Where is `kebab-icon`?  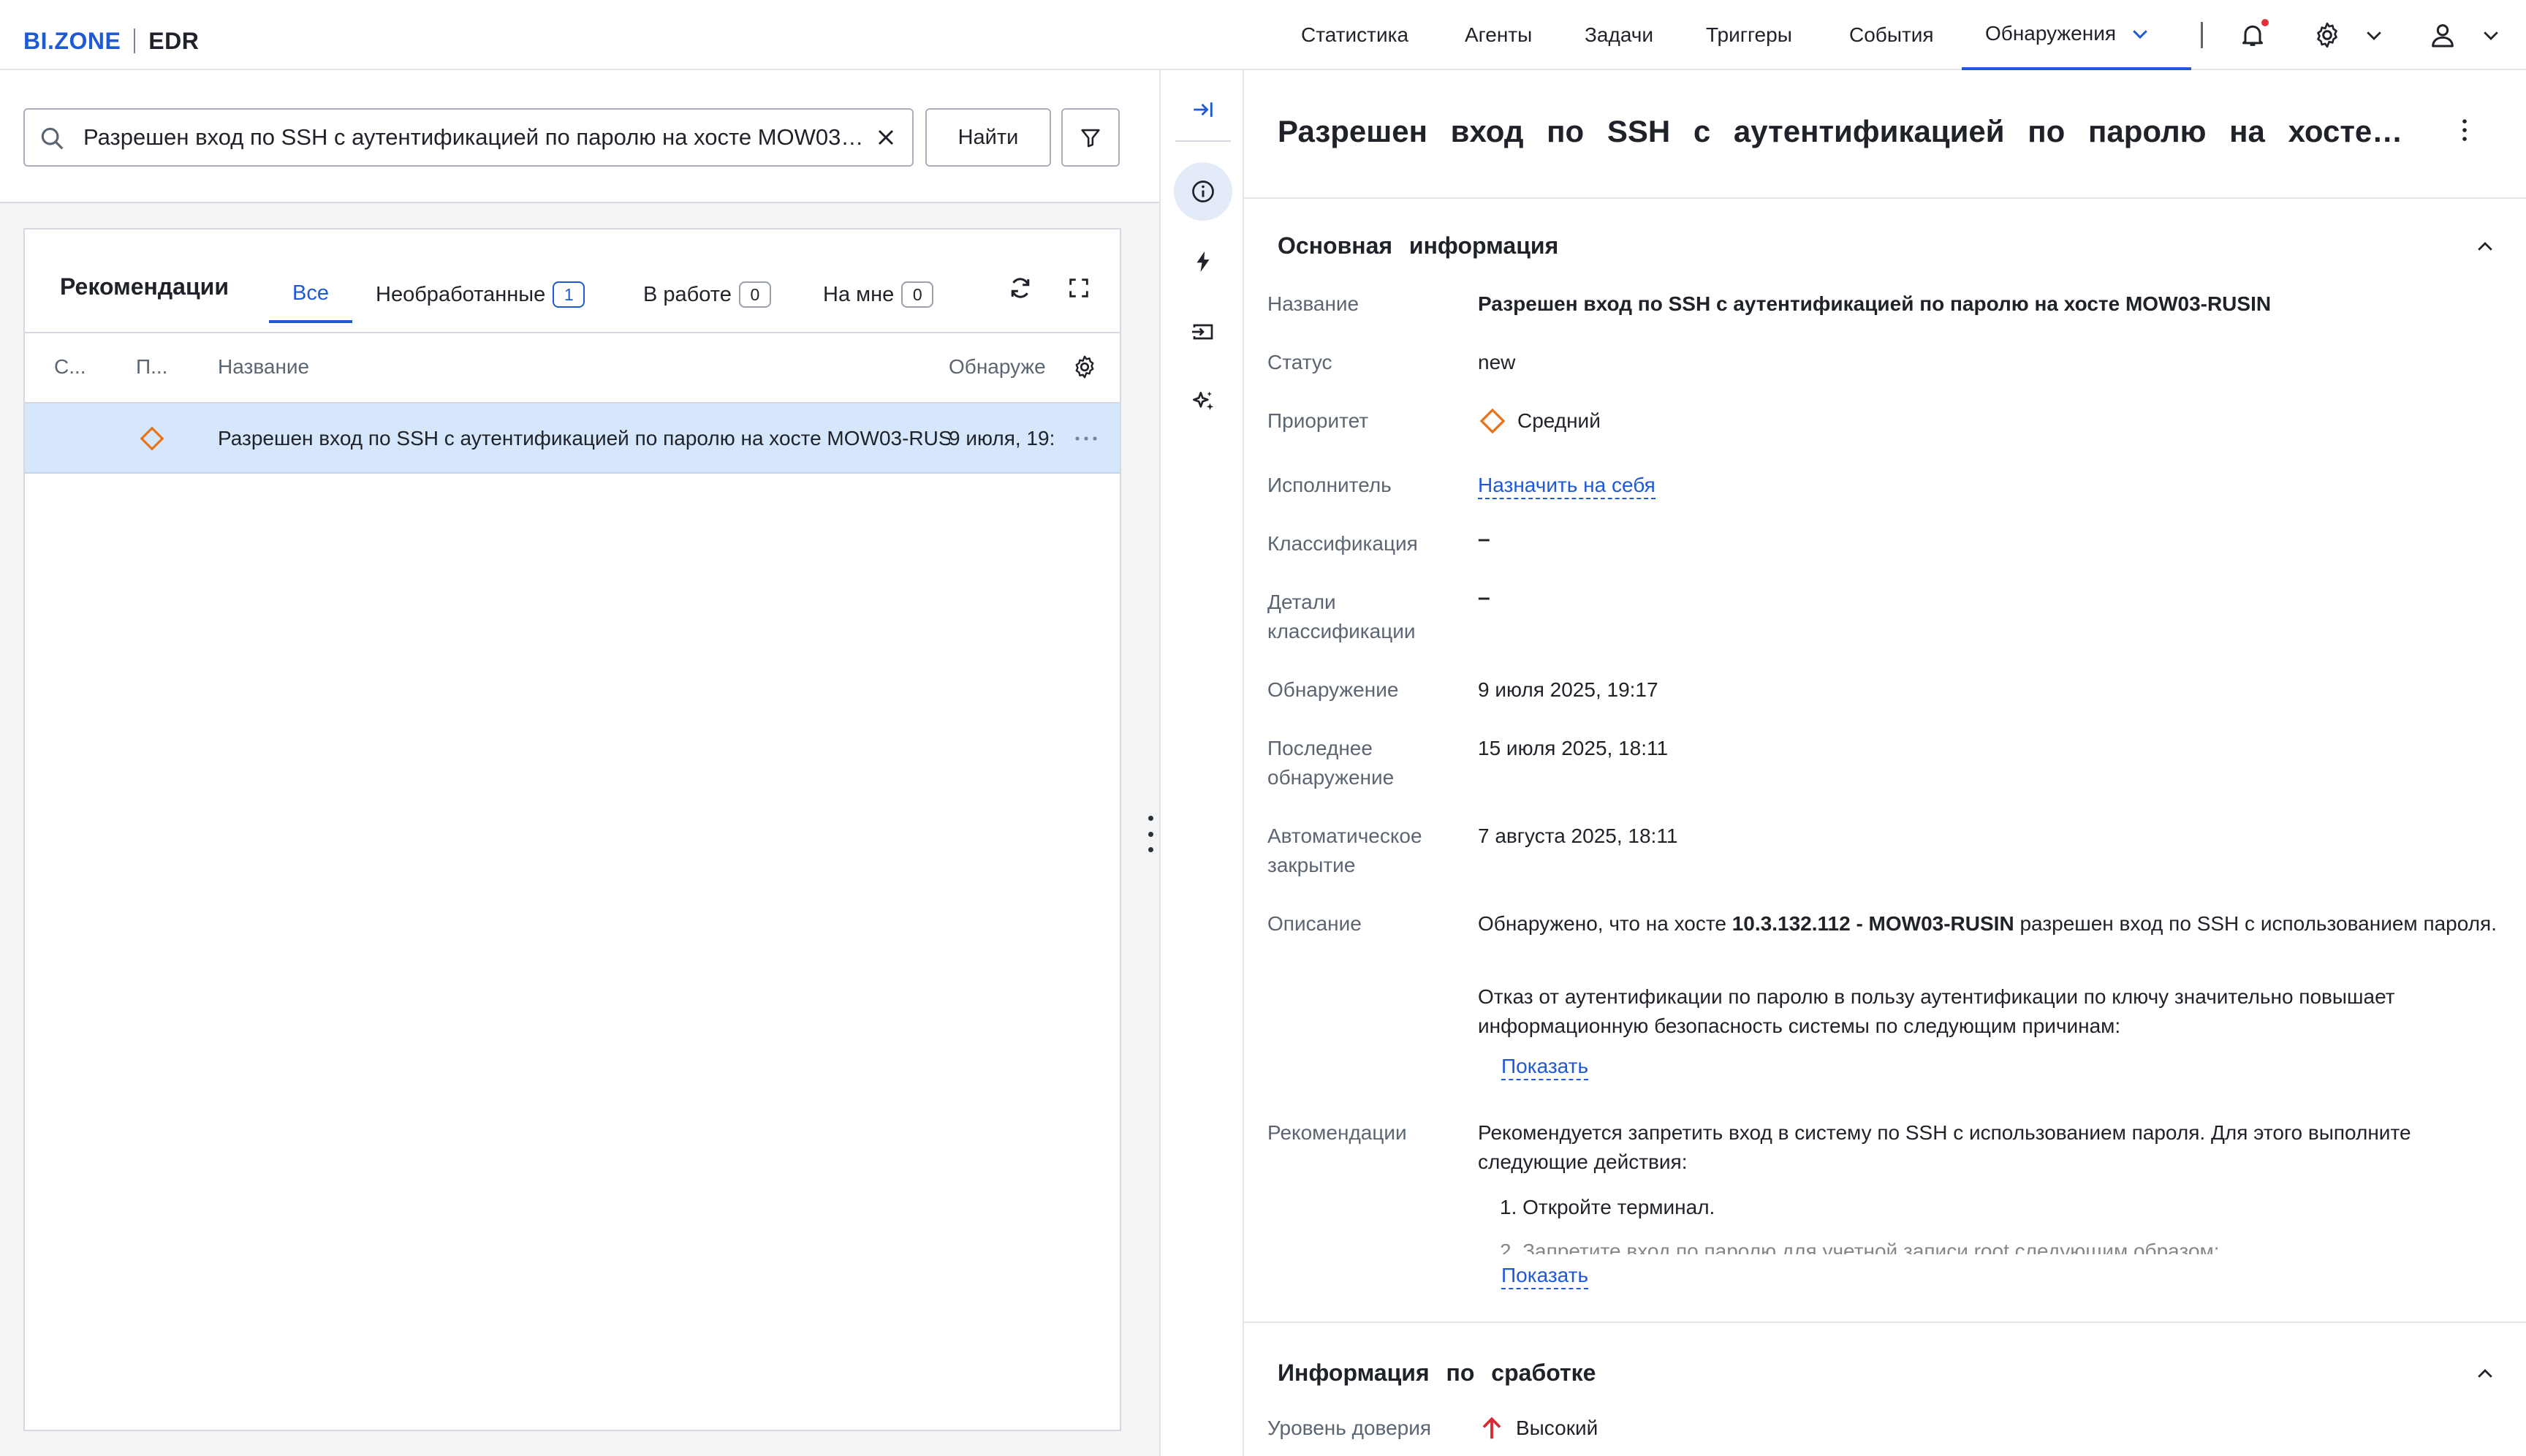
kebab-icon is located at coordinates (2464, 130).